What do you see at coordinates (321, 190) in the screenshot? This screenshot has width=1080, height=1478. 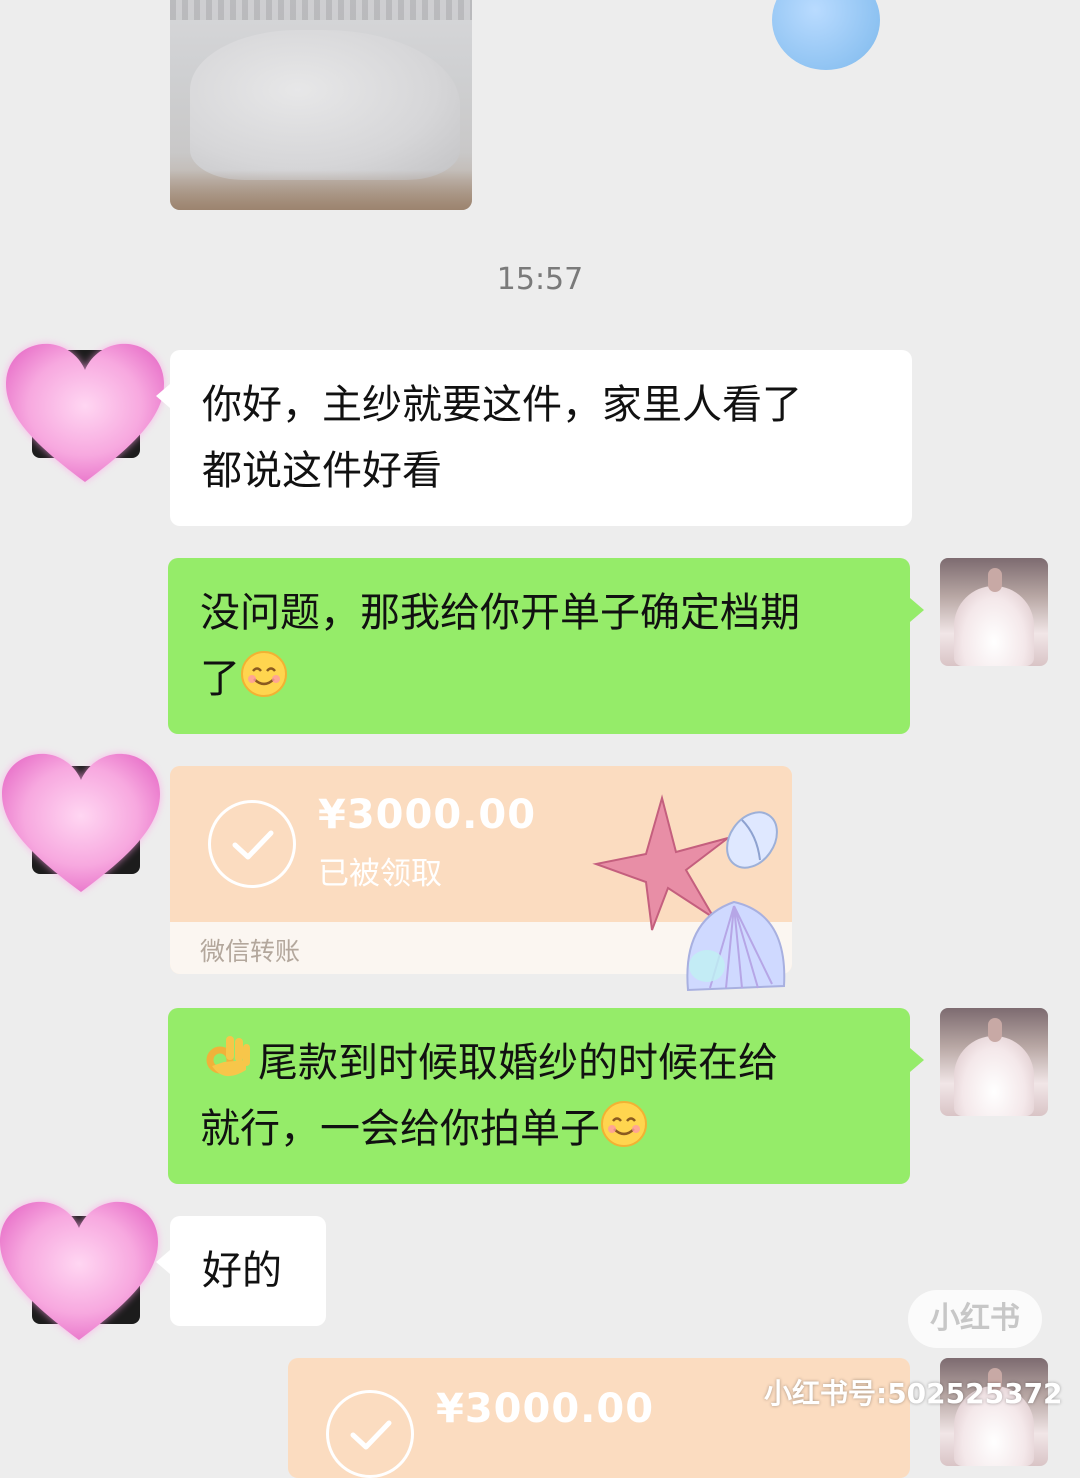 I see `image-floor` at bounding box center [321, 190].